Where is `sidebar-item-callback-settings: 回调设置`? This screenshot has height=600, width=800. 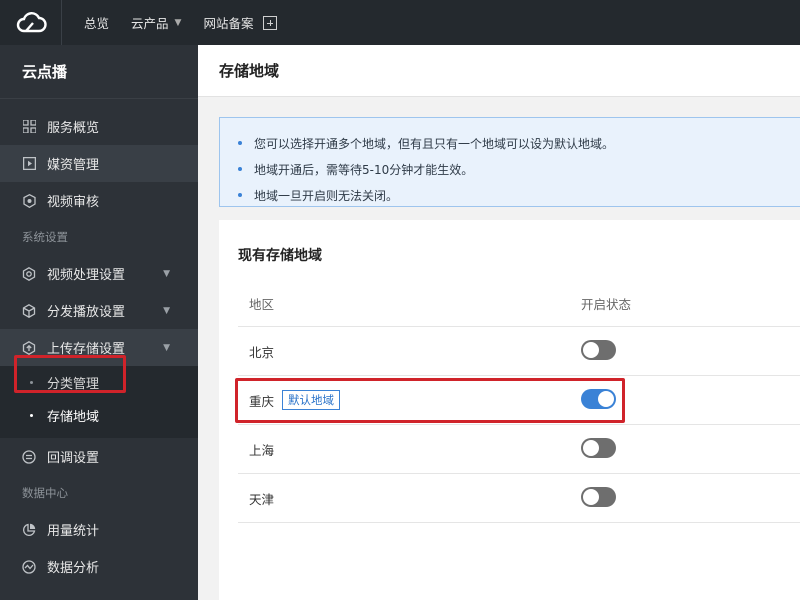 sidebar-item-callback-settings: 回调设置 is located at coordinates (99, 456).